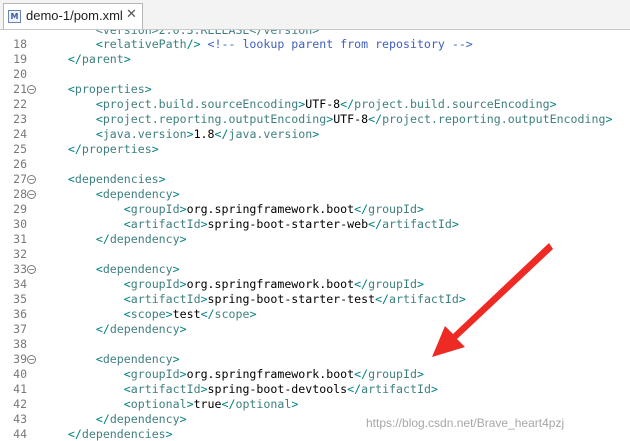 This screenshot has width=630, height=441. I want to click on red-arrow-shape, so click(492, 300).